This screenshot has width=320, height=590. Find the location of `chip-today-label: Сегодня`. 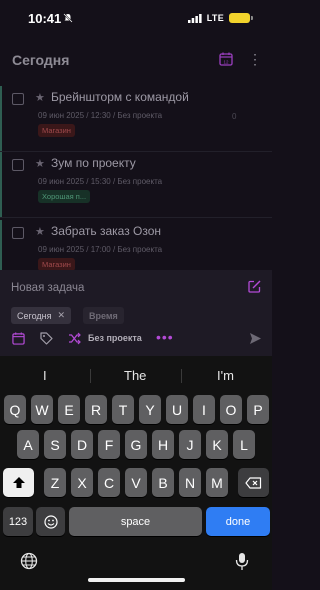

chip-today-label: Сегодня is located at coordinates (34, 315).